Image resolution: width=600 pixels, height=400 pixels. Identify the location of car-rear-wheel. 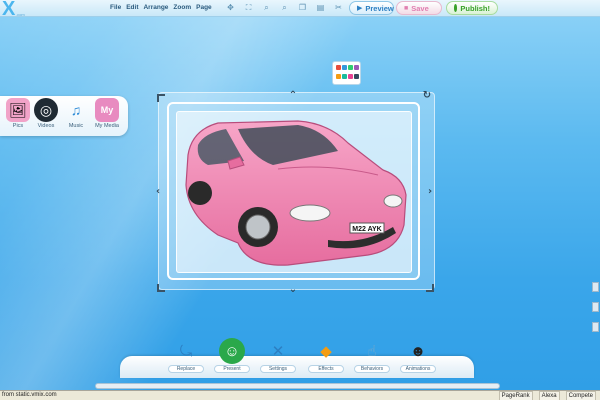
(200, 193).